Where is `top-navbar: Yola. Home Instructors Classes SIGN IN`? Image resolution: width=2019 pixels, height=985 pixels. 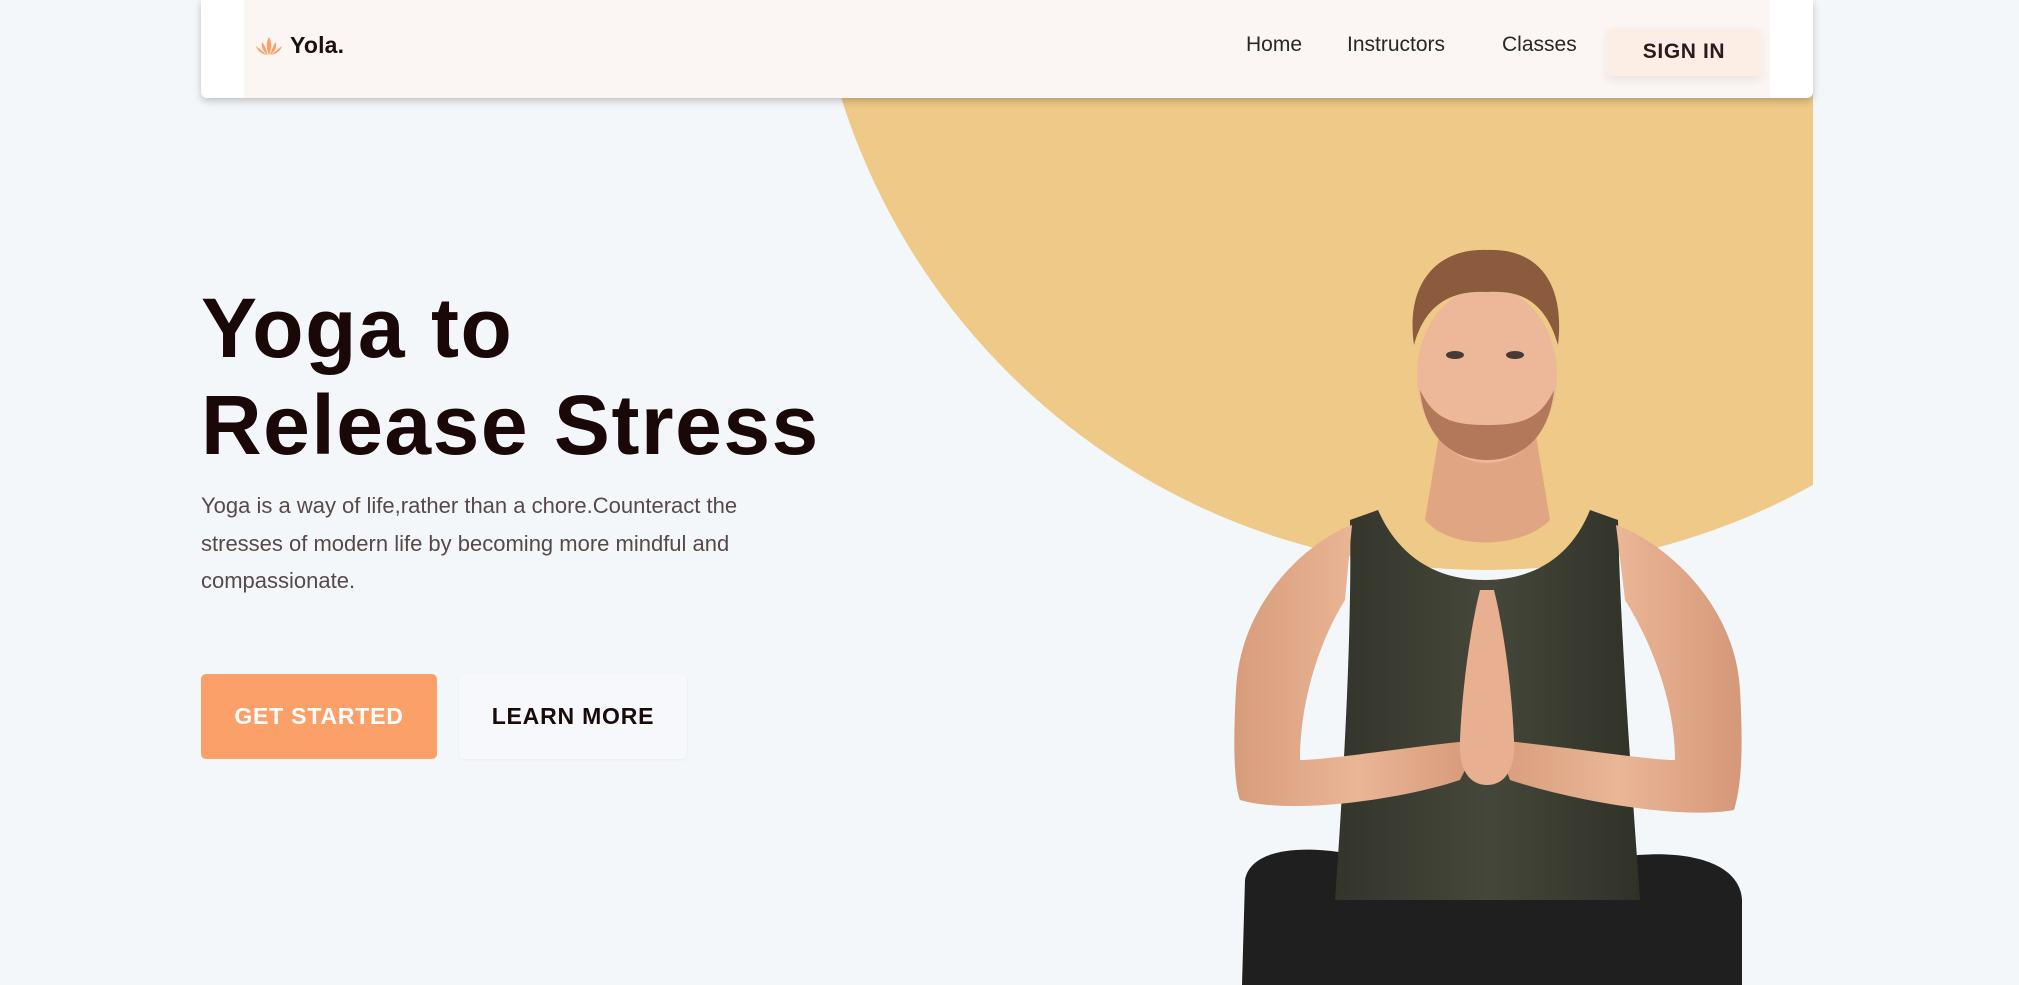 top-navbar: Yola. Home Instructors Classes SIGN IN is located at coordinates (1007, 49).